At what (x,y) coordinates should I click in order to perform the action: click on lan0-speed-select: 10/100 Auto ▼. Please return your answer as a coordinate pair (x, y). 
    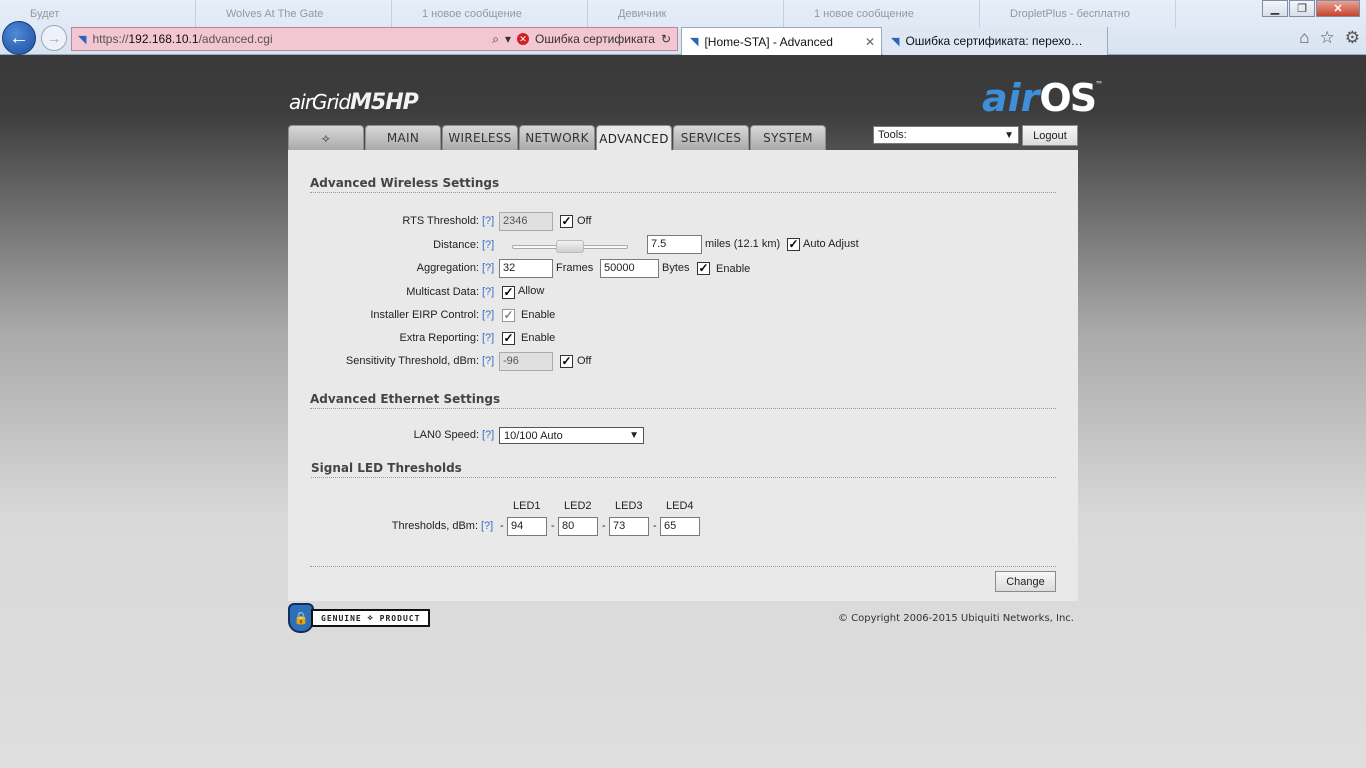
    Looking at the image, I should click on (571, 435).